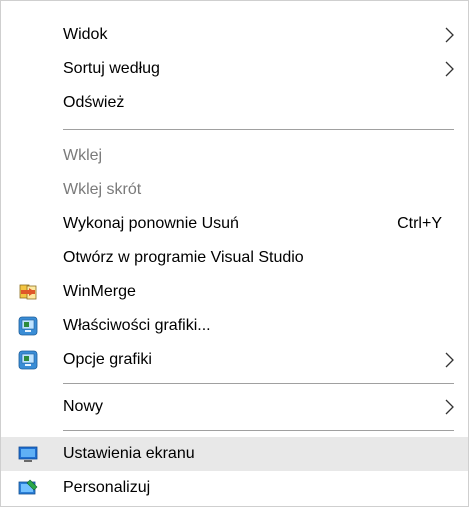 This screenshot has width=469, height=507. Describe the element at coordinates (28, 487) in the screenshot. I see `personalize-icon` at that location.